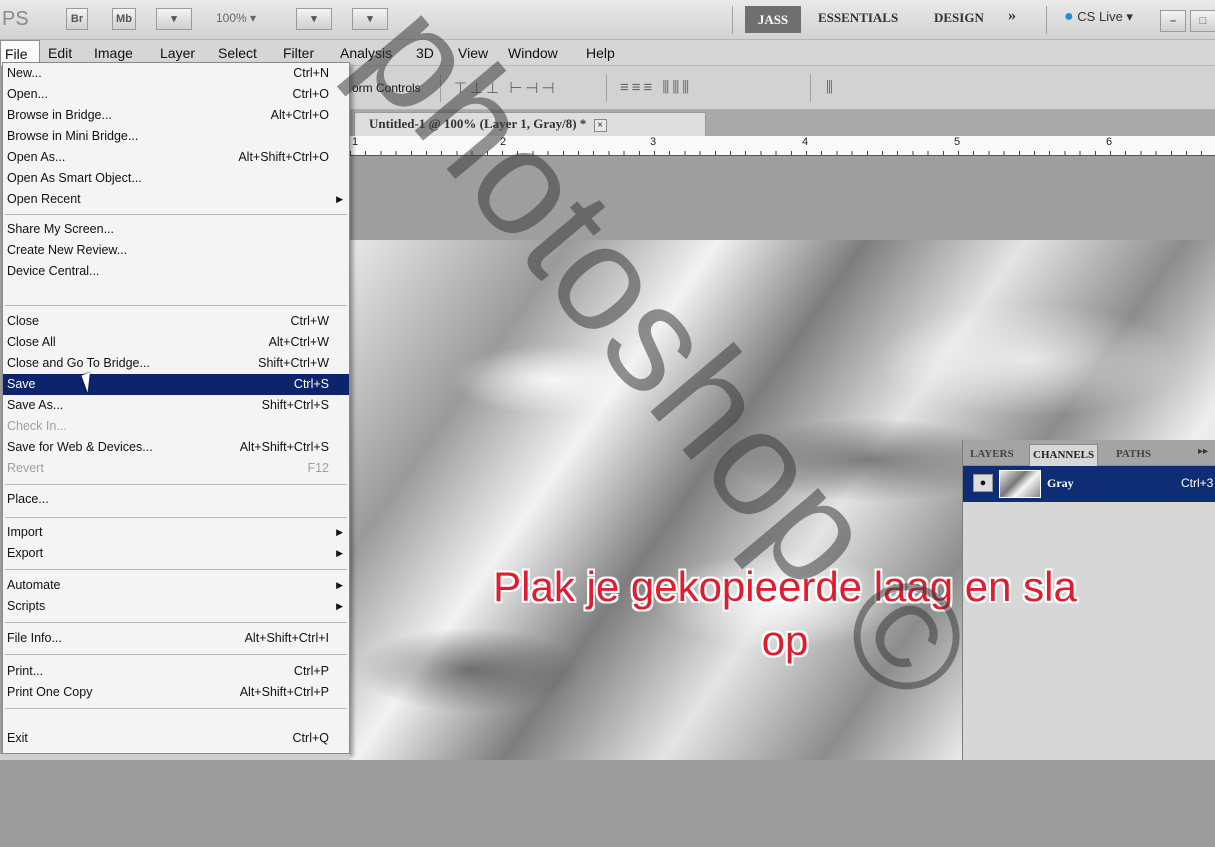  What do you see at coordinates (1105, 16) in the screenshot?
I see `cs-live-label: CS Live ▾` at bounding box center [1105, 16].